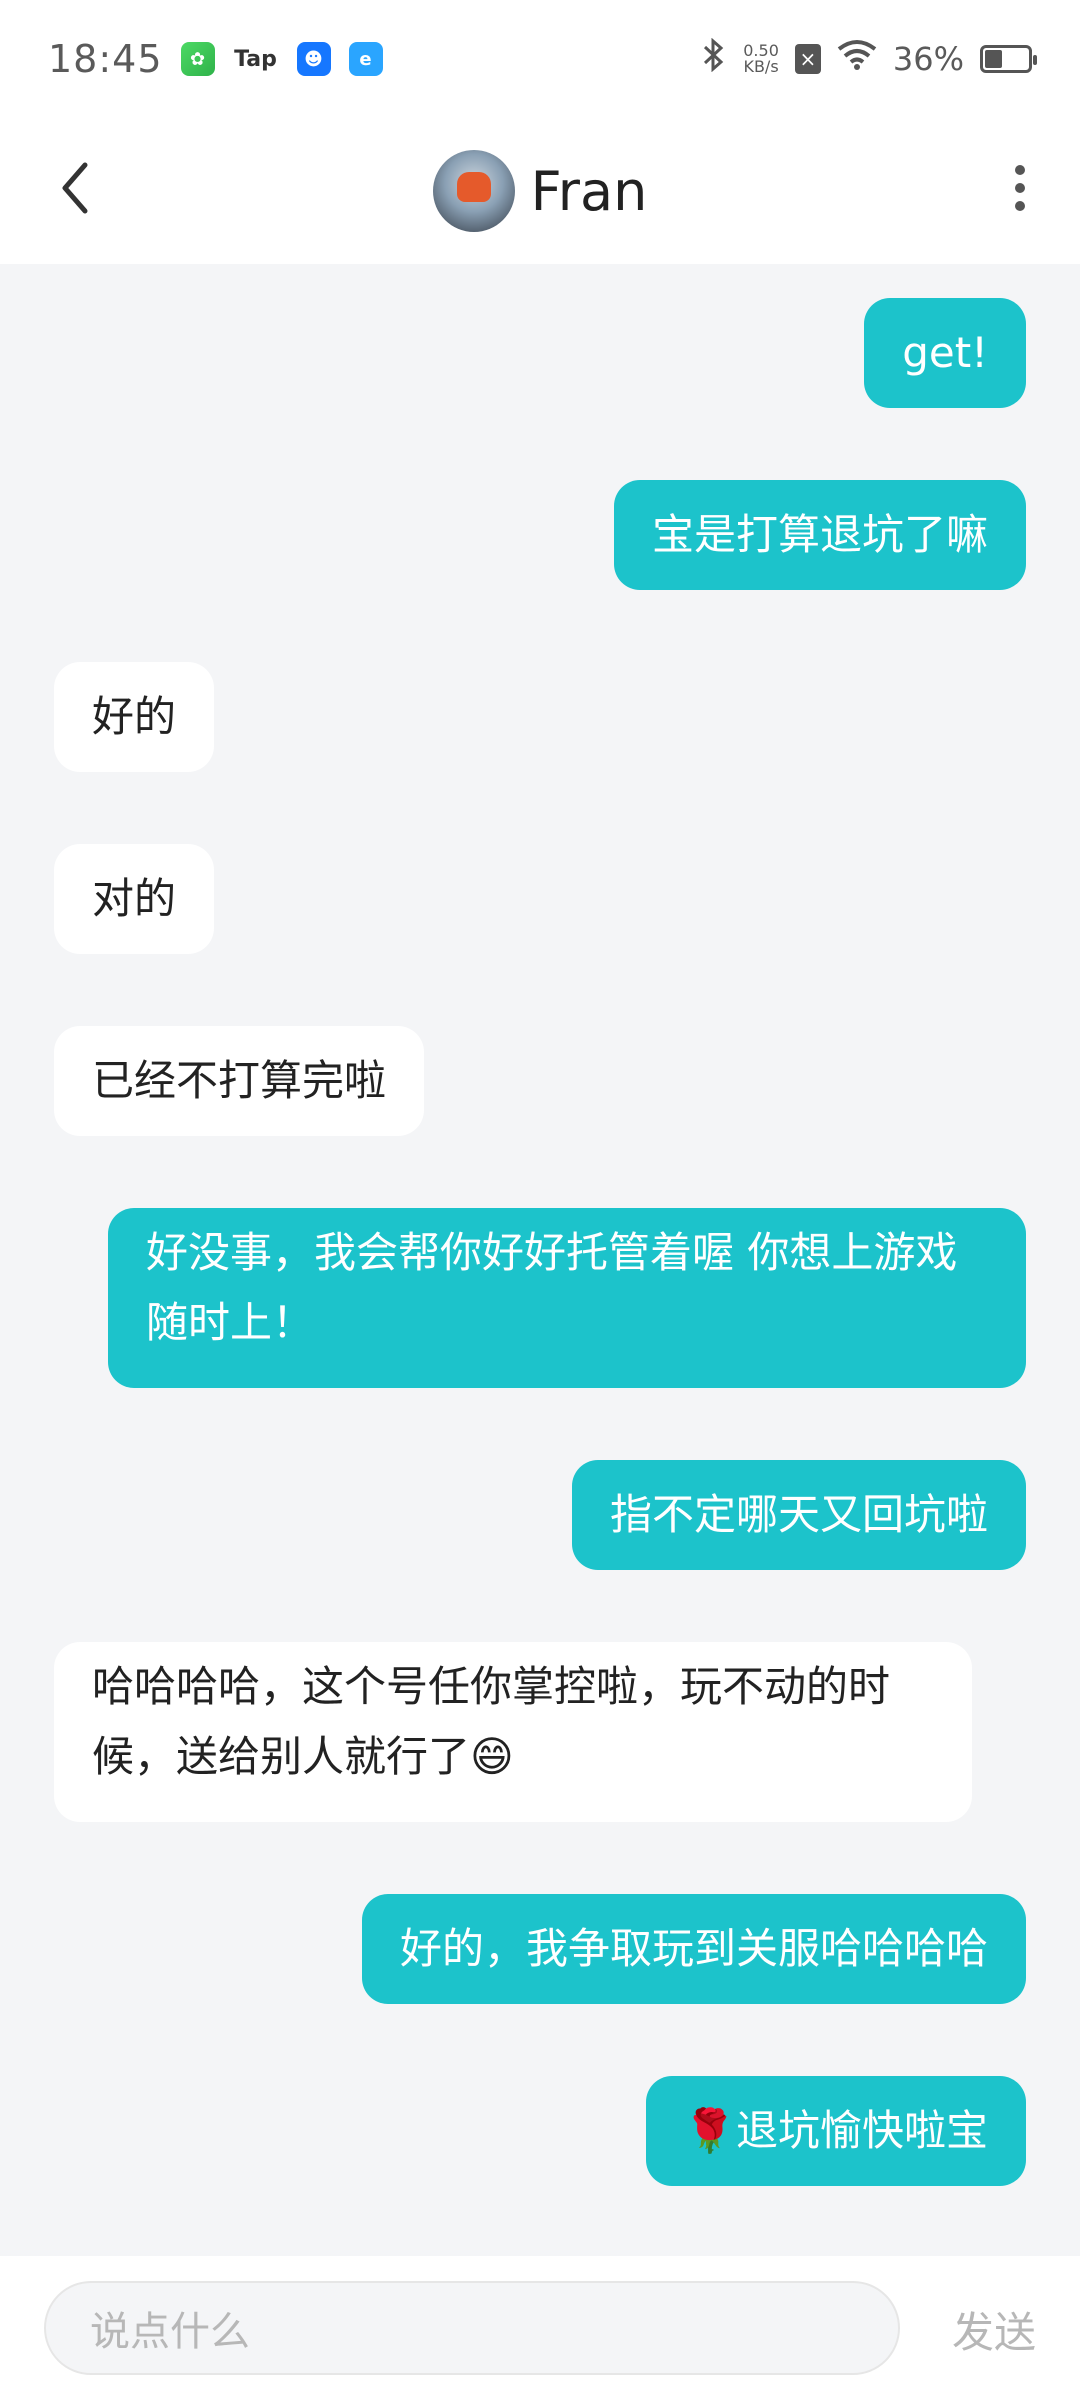 This screenshot has width=1080, height=2400. I want to click on network-speed: 0.50 KB/s, so click(761, 59).